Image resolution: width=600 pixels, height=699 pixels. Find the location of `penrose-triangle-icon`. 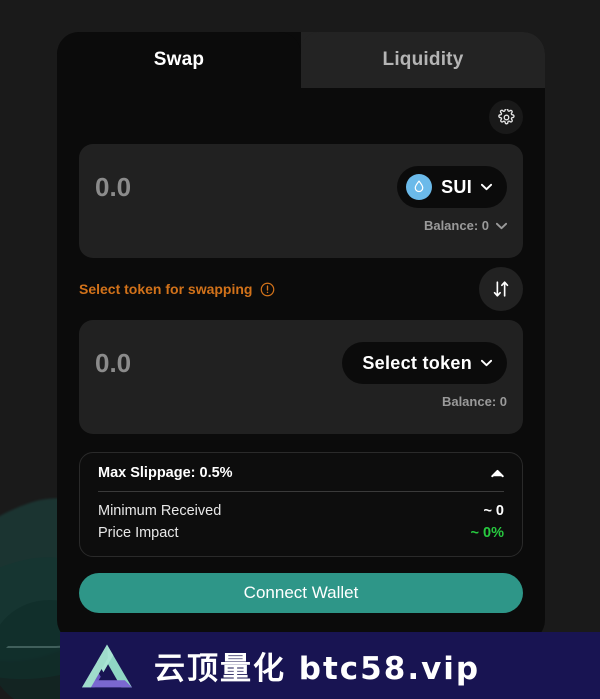

penrose-triangle-icon is located at coordinates (107, 665).